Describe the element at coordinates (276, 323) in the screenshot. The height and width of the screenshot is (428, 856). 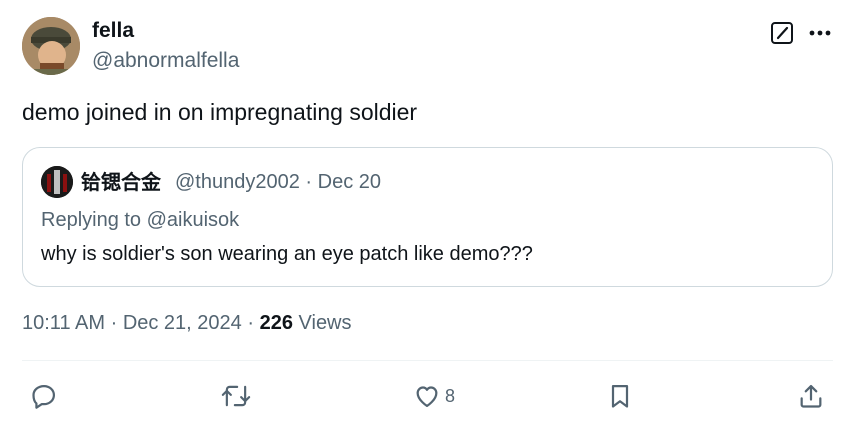
I see `views-count: 226` at that location.